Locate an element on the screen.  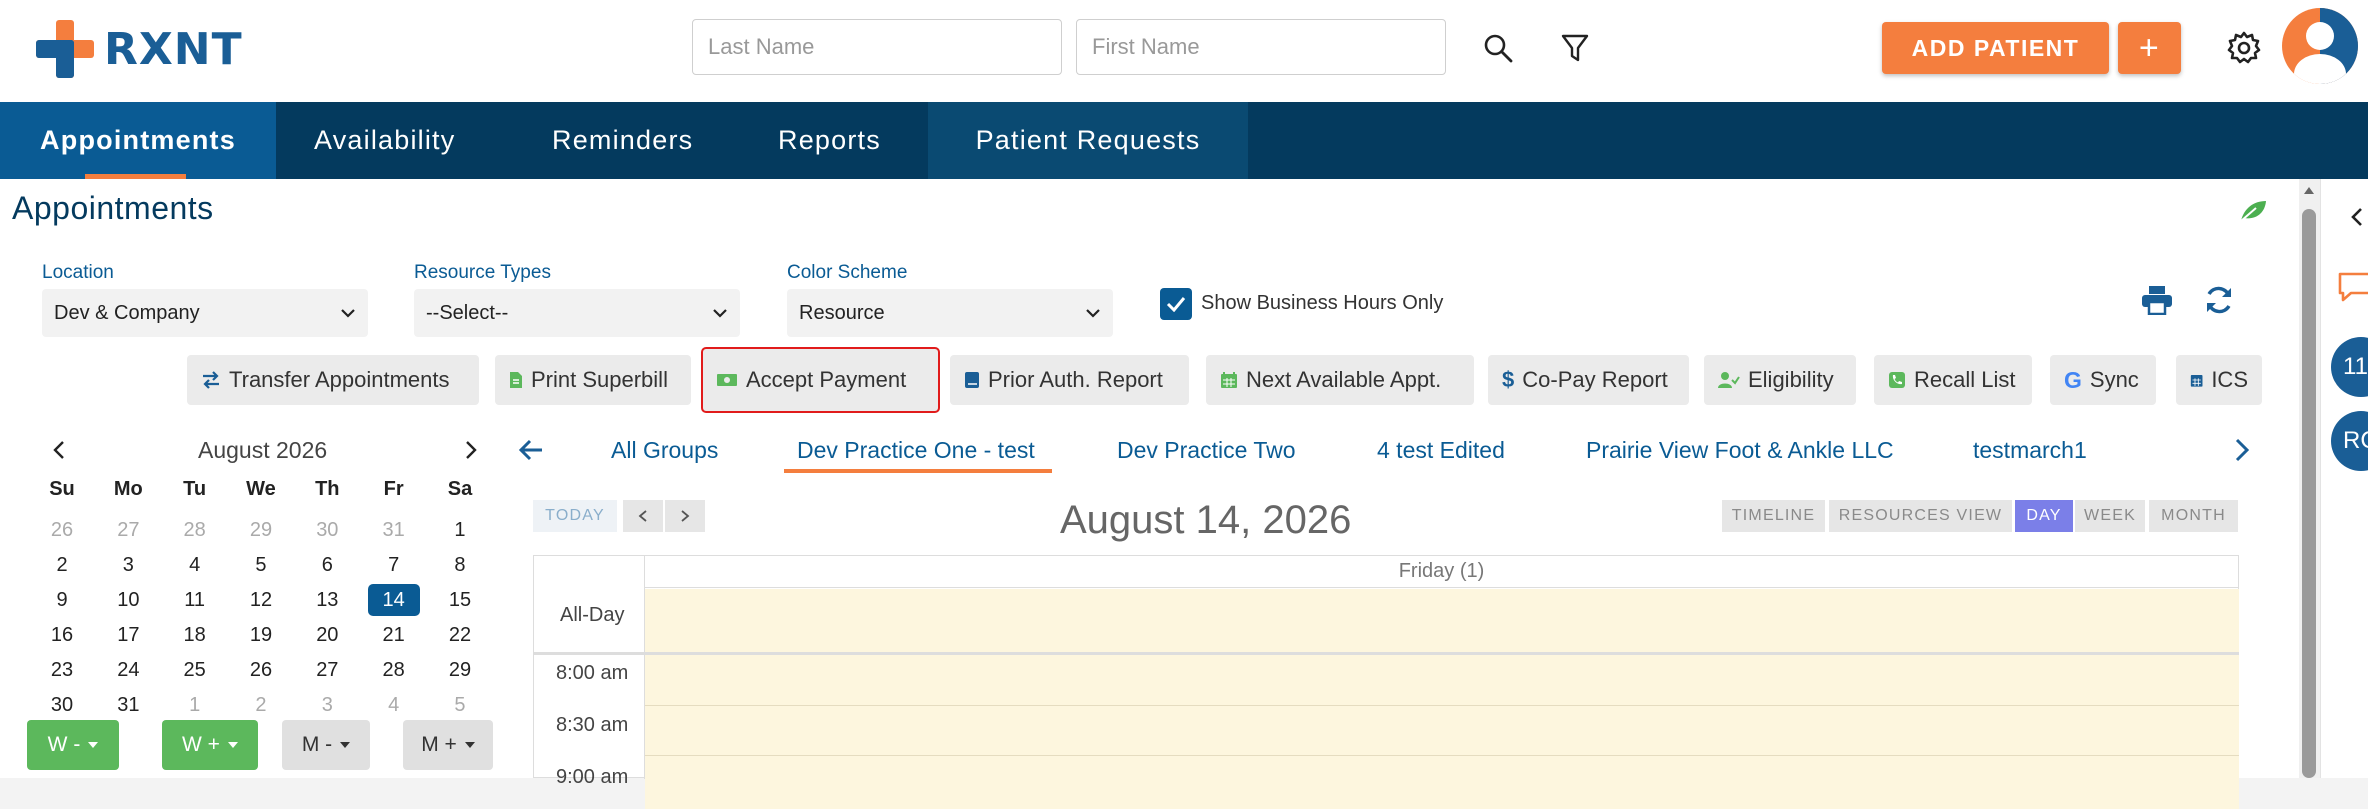
calendar-day: 17 is located at coordinates (128, 635).